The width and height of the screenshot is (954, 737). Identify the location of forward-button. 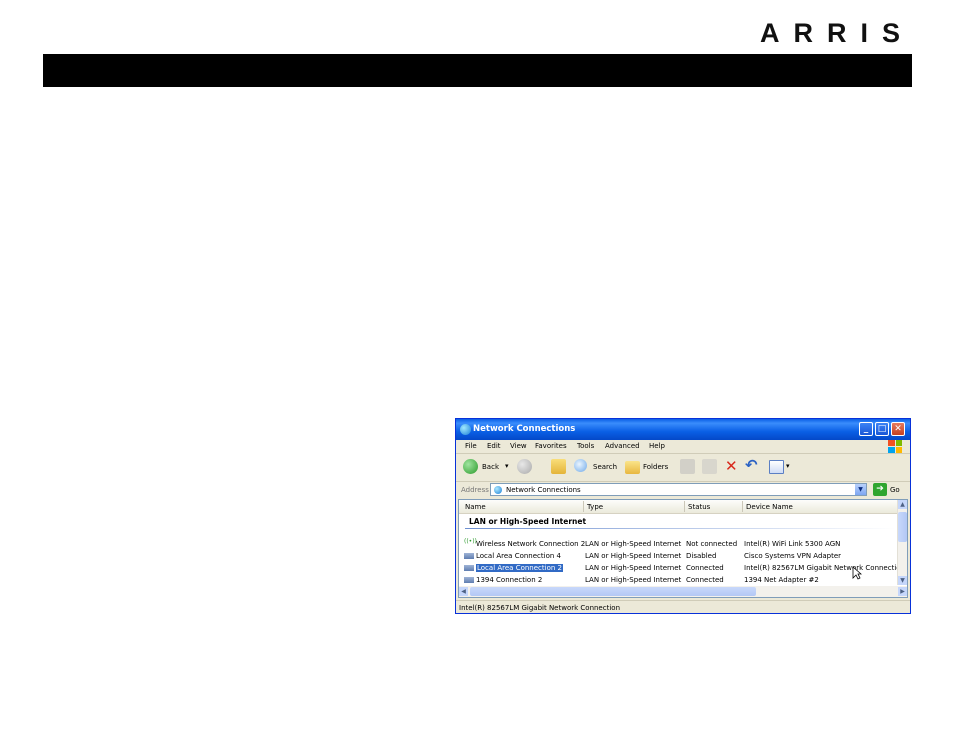
(525, 467).